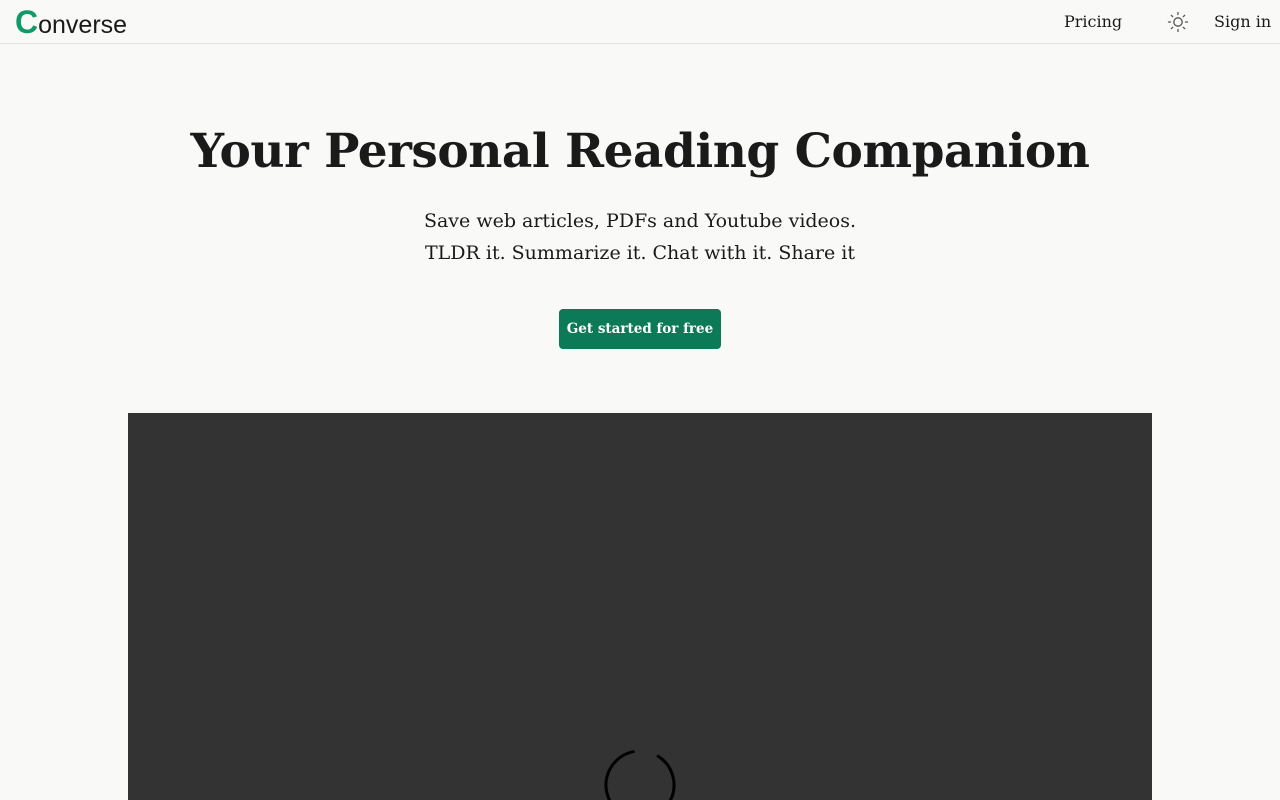 The height and width of the screenshot is (800, 1280). What do you see at coordinates (640, 22) in the screenshot?
I see `top-navbar: Converse Pricing Sign in` at bounding box center [640, 22].